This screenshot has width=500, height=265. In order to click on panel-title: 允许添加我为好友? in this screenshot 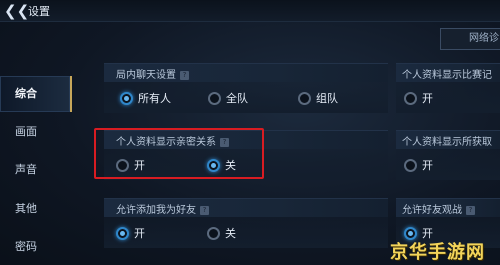, I will do `click(162, 208)`.